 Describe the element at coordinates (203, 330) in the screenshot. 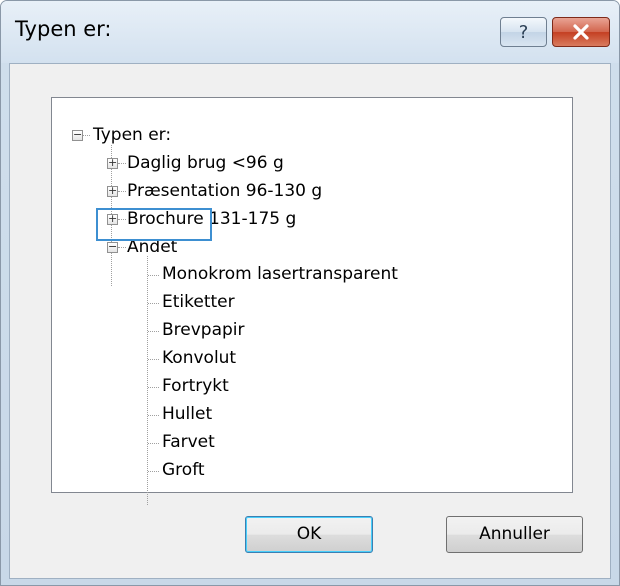

I see `tree-item-brevpapir: Brevpapir` at that location.